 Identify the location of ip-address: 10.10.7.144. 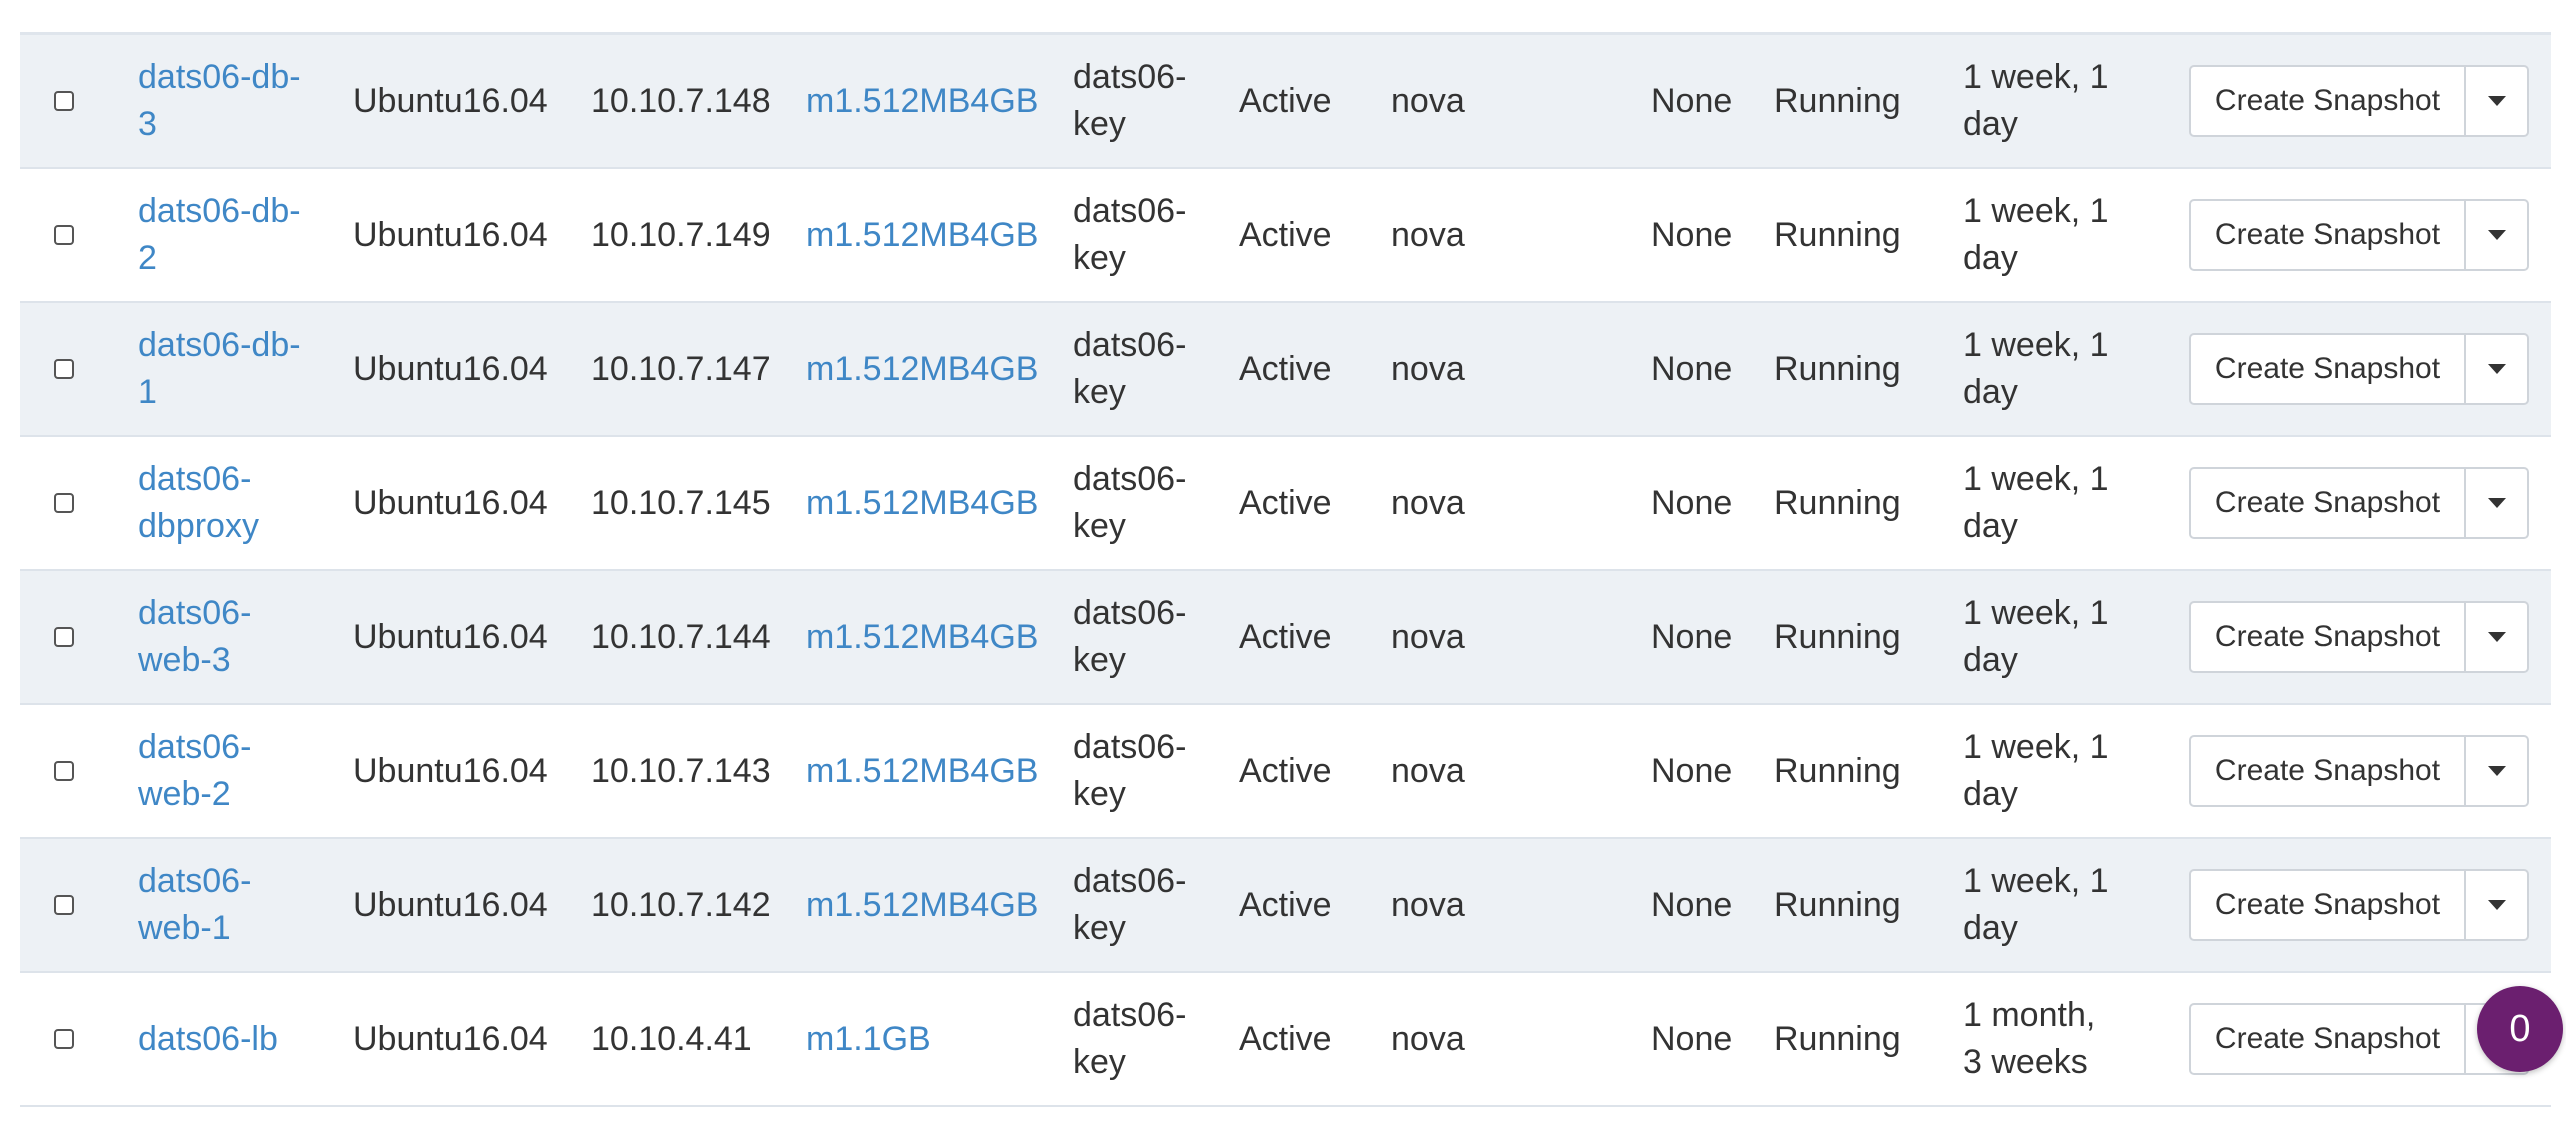
(681, 636).